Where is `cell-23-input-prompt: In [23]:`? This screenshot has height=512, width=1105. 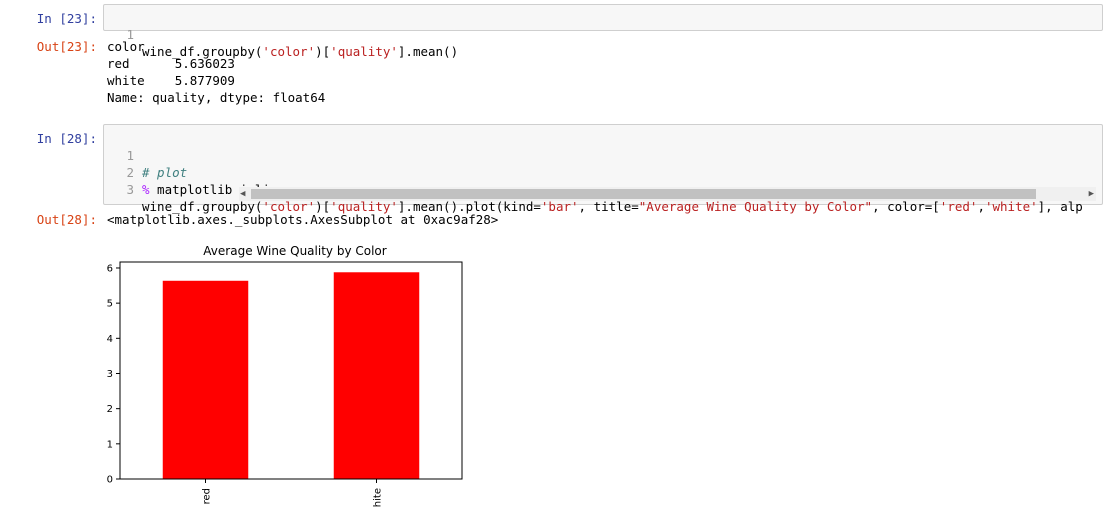 cell-23-input-prompt: In [23]: is located at coordinates (66, 18).